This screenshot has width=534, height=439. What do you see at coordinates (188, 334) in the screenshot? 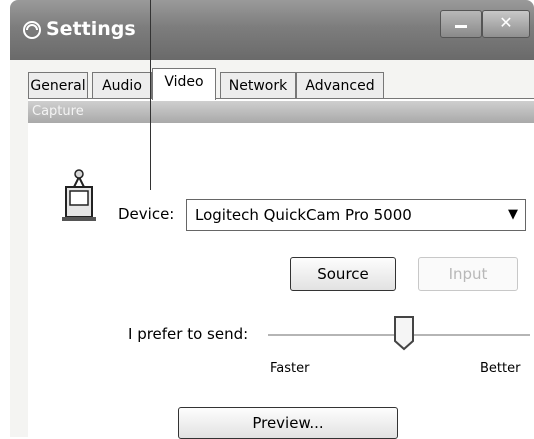
I see `prefer-to-send-label: I prefer to send:` at bounding box center [188, 334].